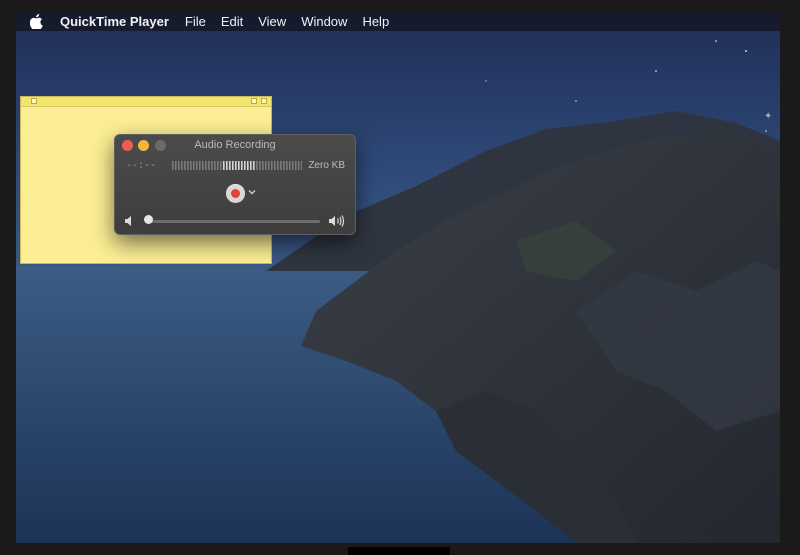 The height and width of the screenshot is (555, 800). What do you see at coordinates (326, 165) in the screenshot?
I see `file-size: Zero KB` at bounding box center [326, 165].